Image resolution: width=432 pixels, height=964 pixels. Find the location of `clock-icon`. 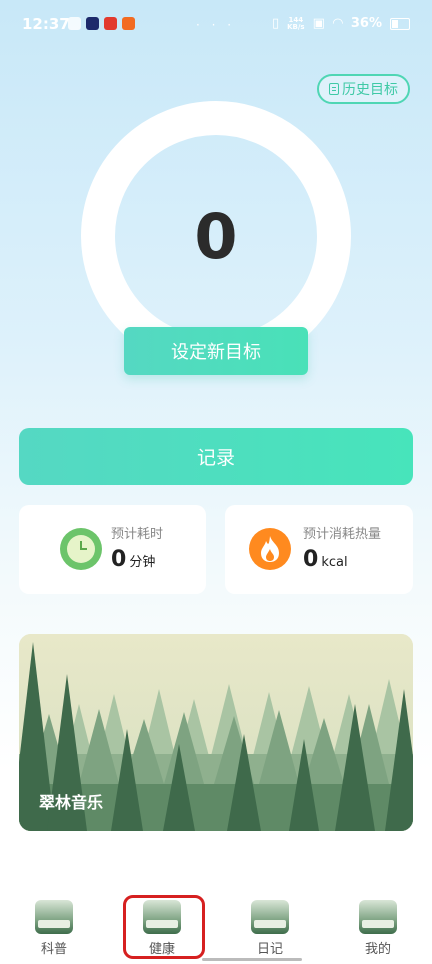

clock-icon is located at coordinates (81, 549).